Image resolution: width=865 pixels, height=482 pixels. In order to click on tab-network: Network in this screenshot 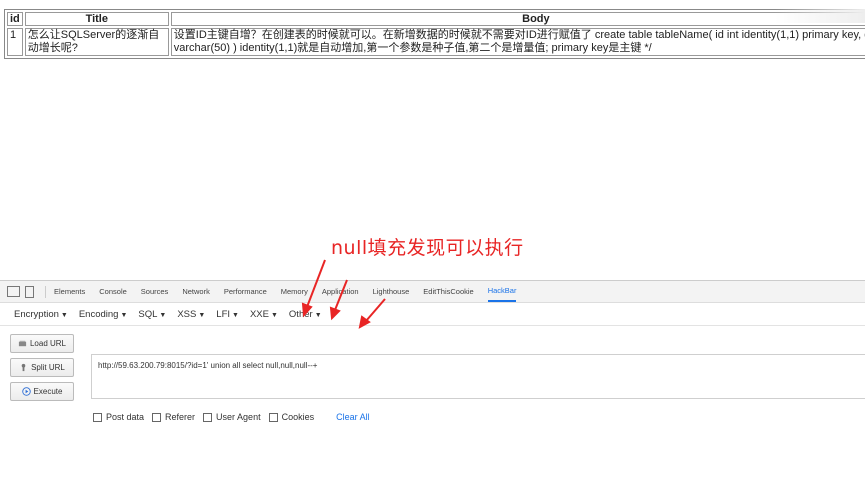, I will do `click(196, 291)`.